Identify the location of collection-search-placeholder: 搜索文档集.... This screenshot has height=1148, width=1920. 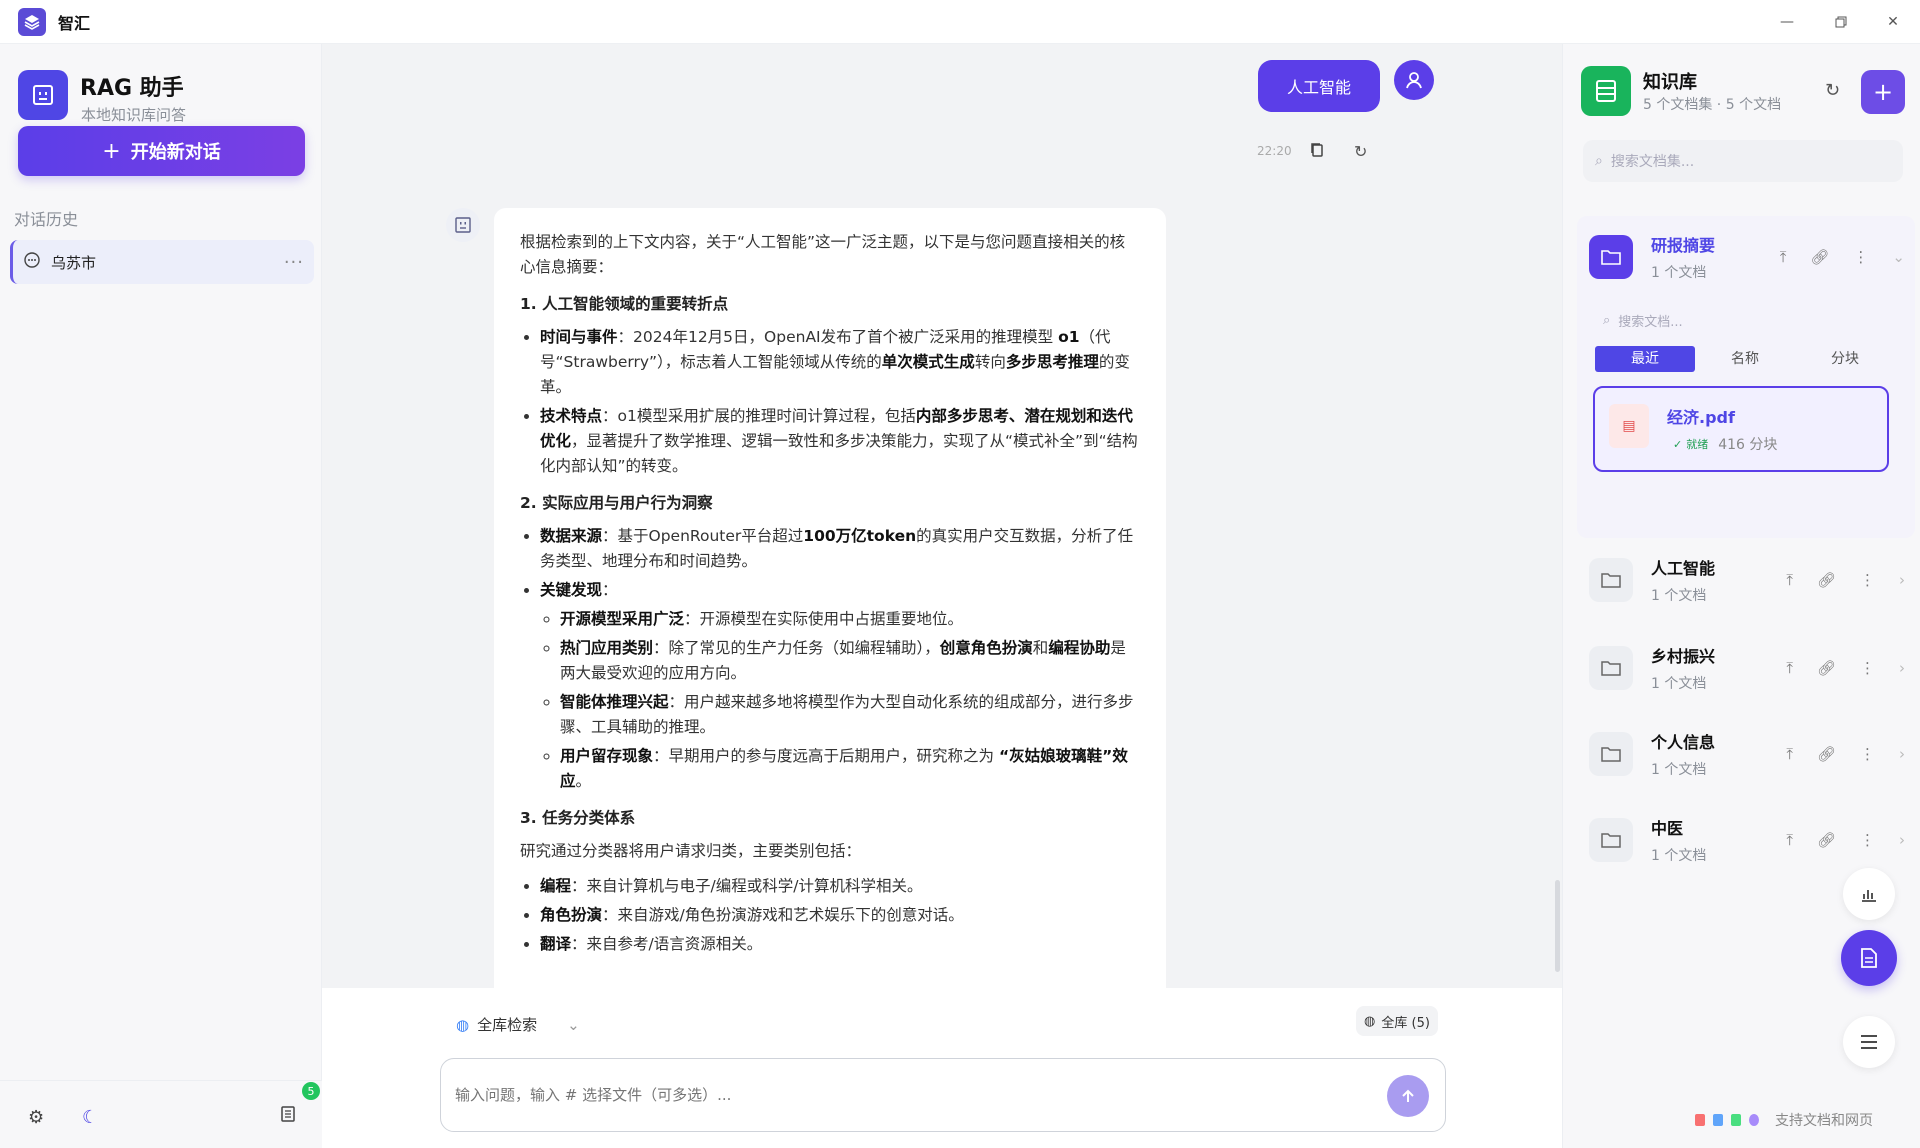
(1652, 162).